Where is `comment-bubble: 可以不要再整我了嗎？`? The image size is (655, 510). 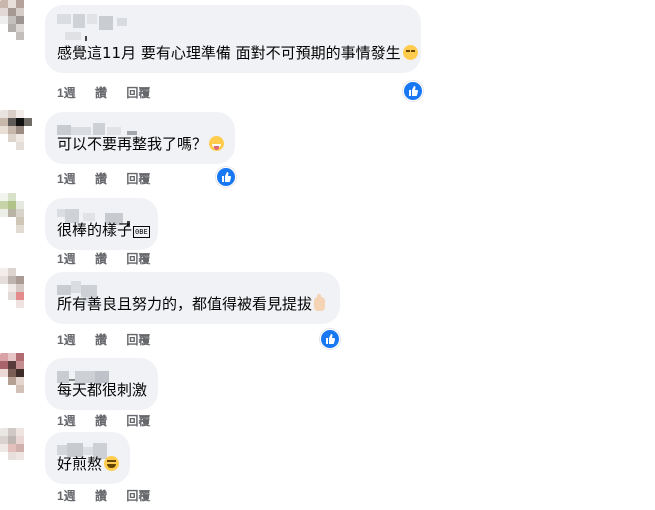
comment-bubble: 可以不要再整我了嗎？ is located at coordinates (140, 138).